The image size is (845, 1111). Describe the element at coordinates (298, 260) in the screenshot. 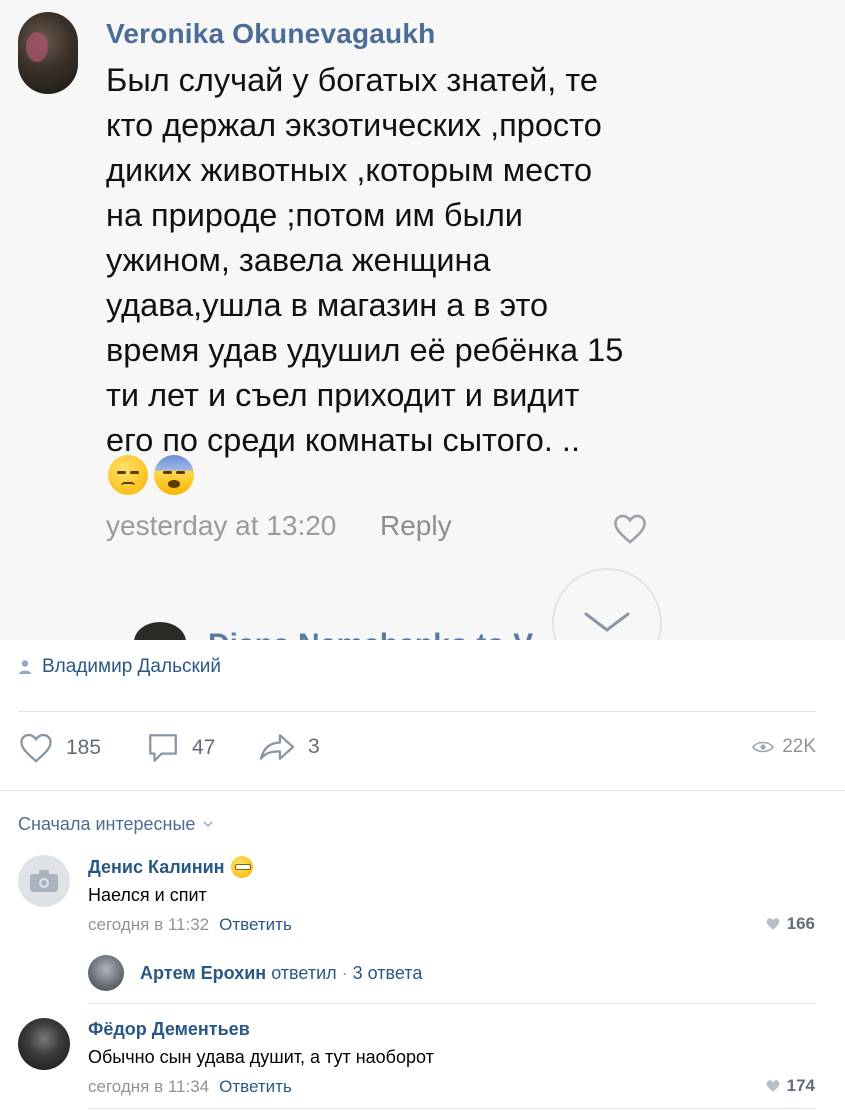

I see `screenshot-text-line: ужином, завела женщина` at that location.